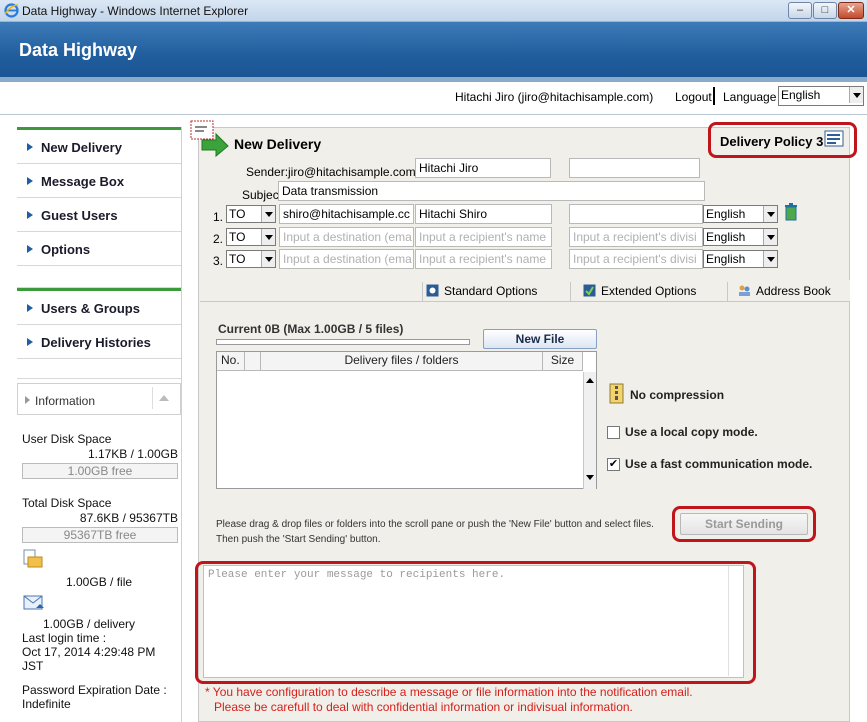  I want to click on fast-comm-label: Use a fast communication mode., so click(719, 464).